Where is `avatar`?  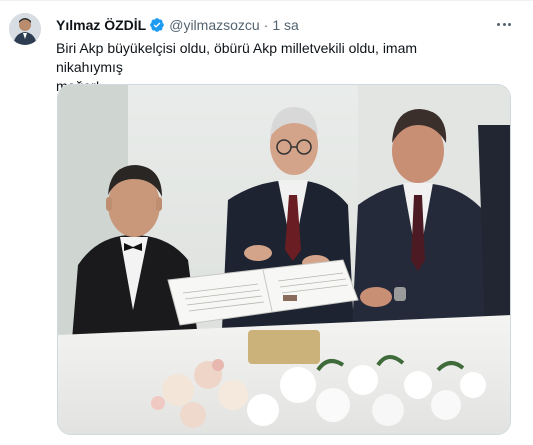 avatar is located at coordinates (25, 29).